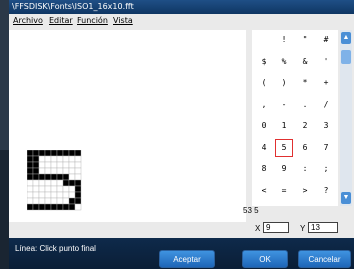  What do you see at coordinates (326, 169) in the screenshot?
I see `char-cell: ;` at bounding box center [326, 169].